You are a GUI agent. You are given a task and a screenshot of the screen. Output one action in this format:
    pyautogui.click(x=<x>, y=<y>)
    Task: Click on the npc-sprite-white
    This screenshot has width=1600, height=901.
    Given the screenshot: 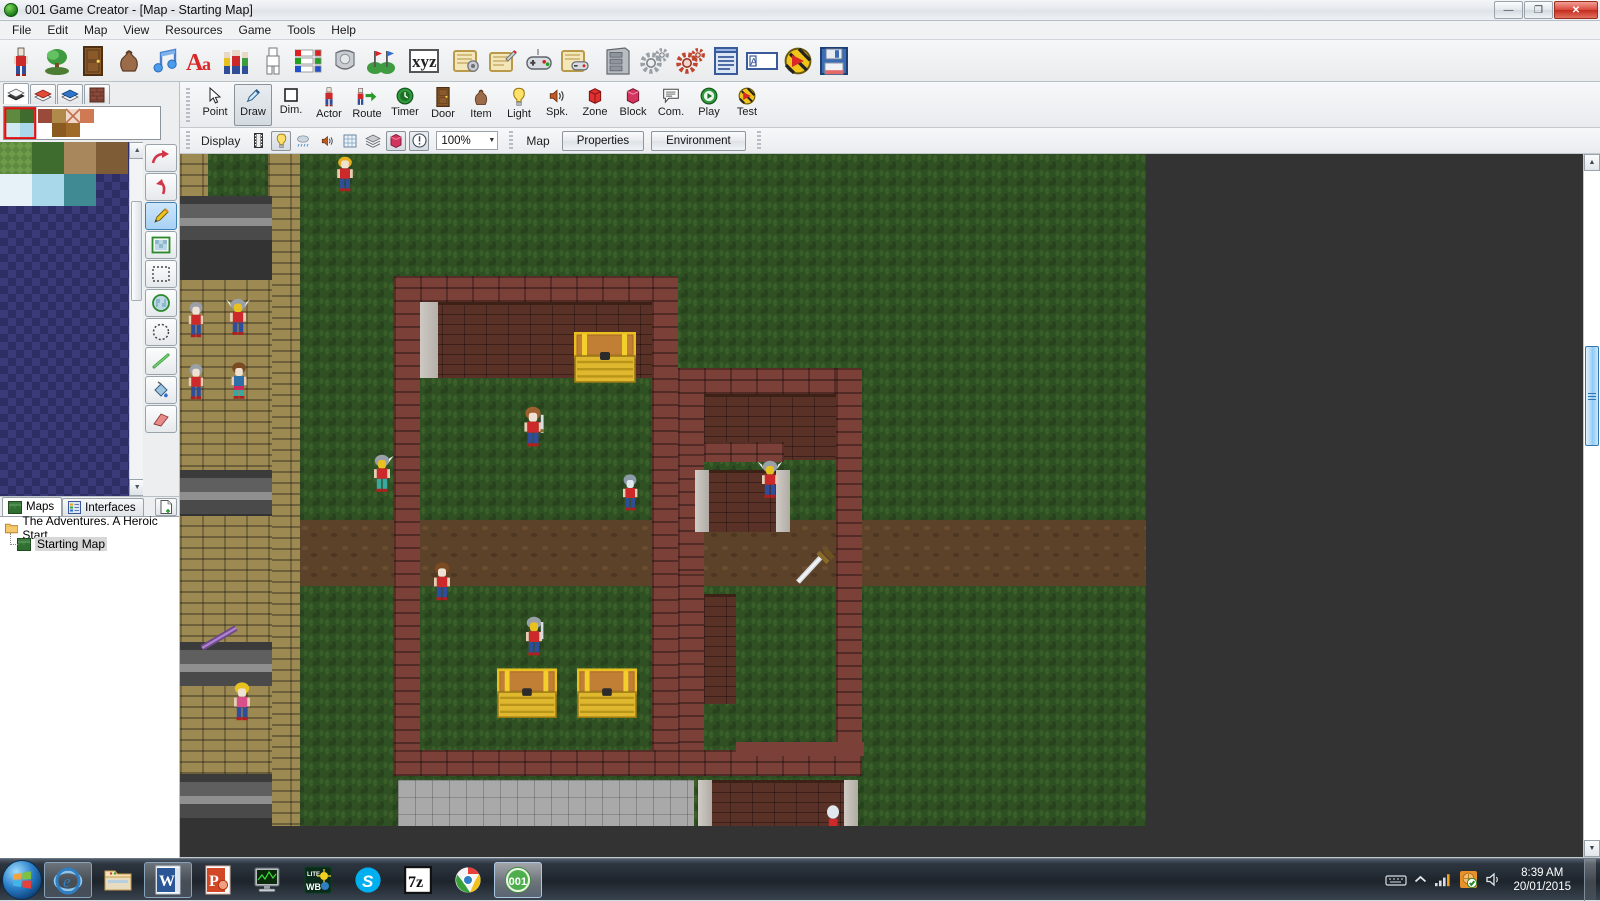 What is the action you would take?
    pyautogui.click(x=630, y=493)
    